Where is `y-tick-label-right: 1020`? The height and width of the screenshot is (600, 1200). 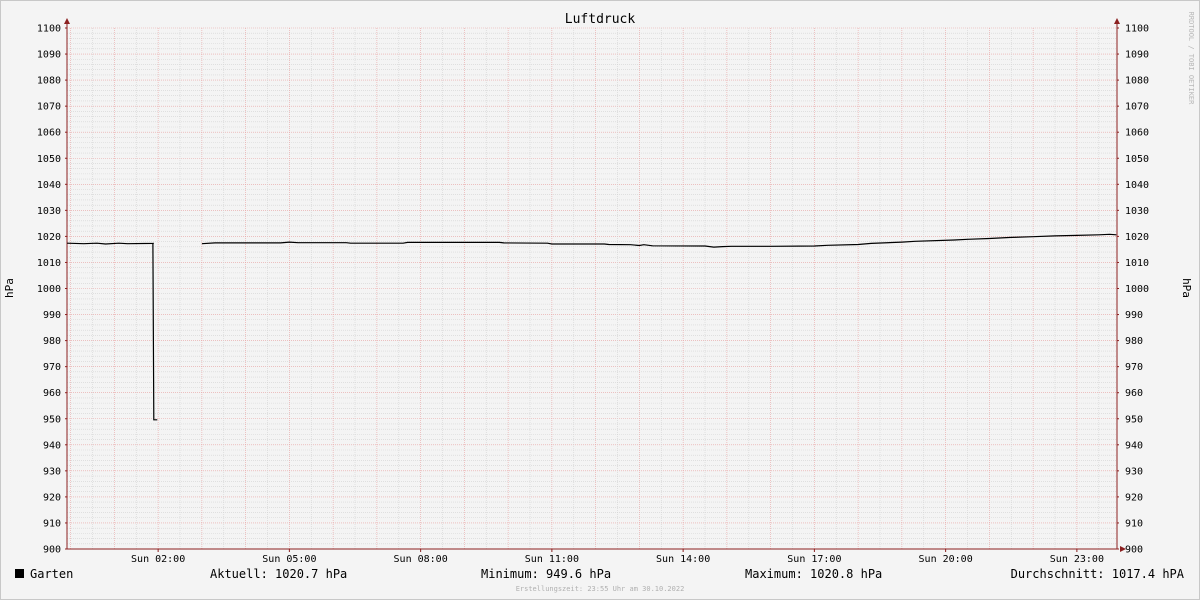 y-tick-label-right: 1020 is located at coordinates (1137, 237).